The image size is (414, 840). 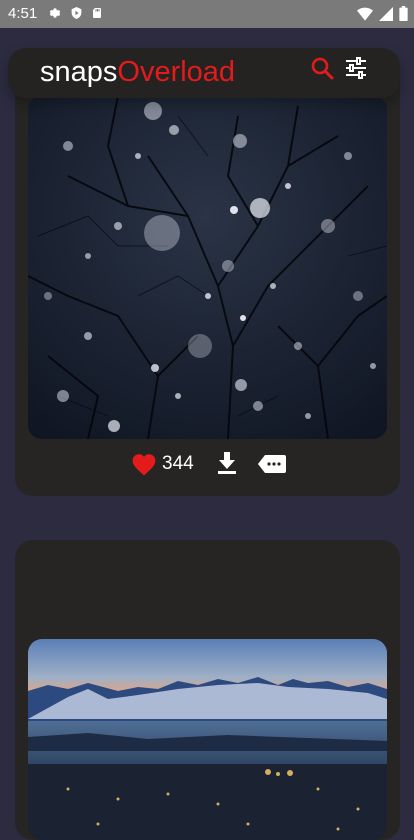 What do you see at coordinates (207, 14) in the screenshot?
I see `status-bar: 4:51` at bounding box center [207, 14].